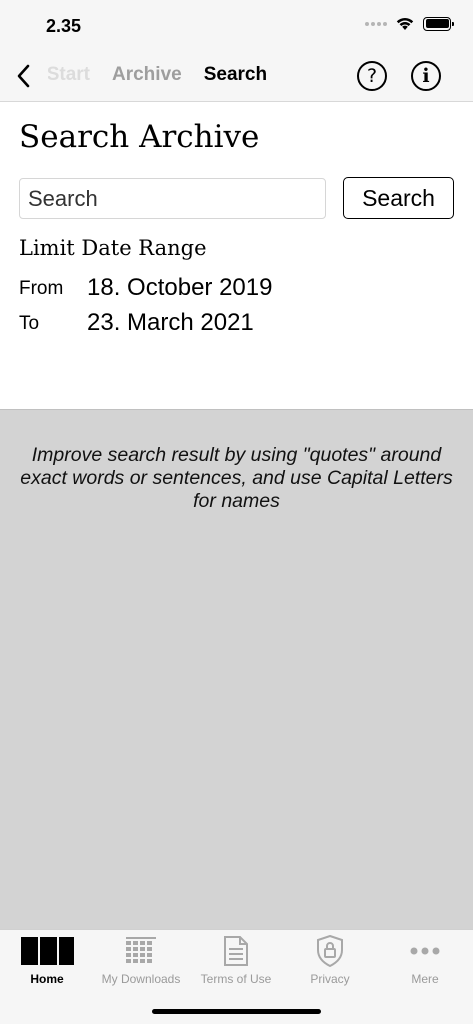  What do you see at coordinates (425, 962) in the screenshot?
I see `tab-more: Mere` at bounding box center [425, 962].